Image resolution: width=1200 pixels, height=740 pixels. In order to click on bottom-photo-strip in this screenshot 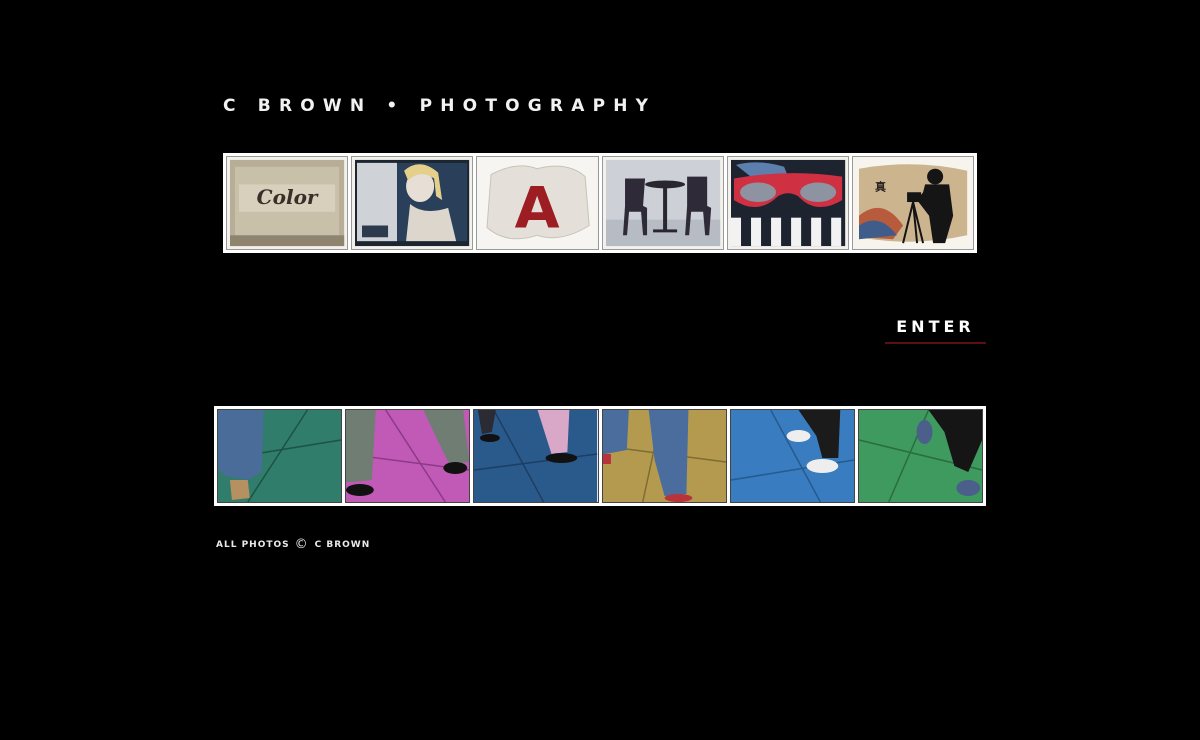, I will do `click(600, 456)`.